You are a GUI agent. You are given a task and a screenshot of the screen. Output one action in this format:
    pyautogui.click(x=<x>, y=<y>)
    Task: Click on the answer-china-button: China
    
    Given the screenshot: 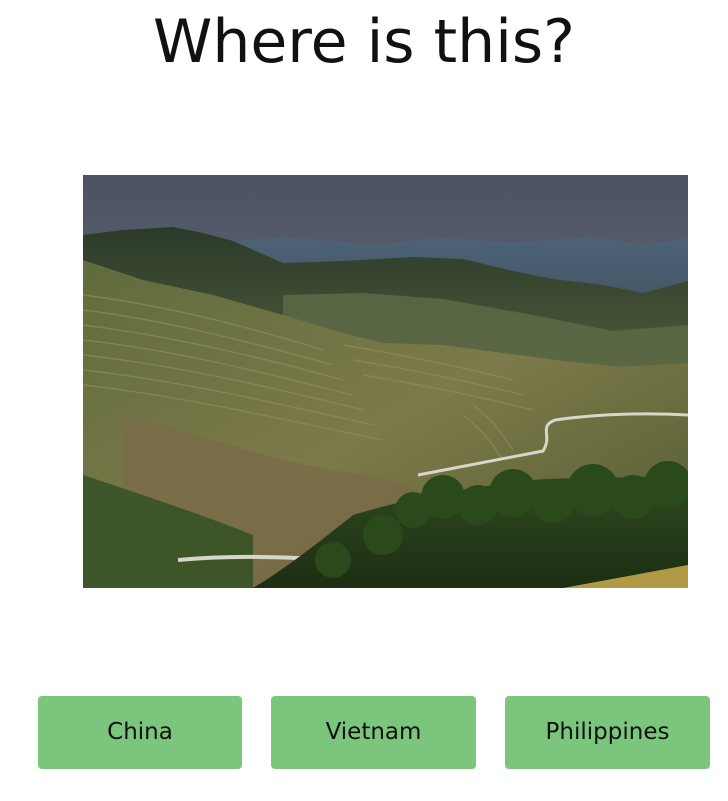 What is the action you would take?
    pyautogui.click(x=140, y=732)
    